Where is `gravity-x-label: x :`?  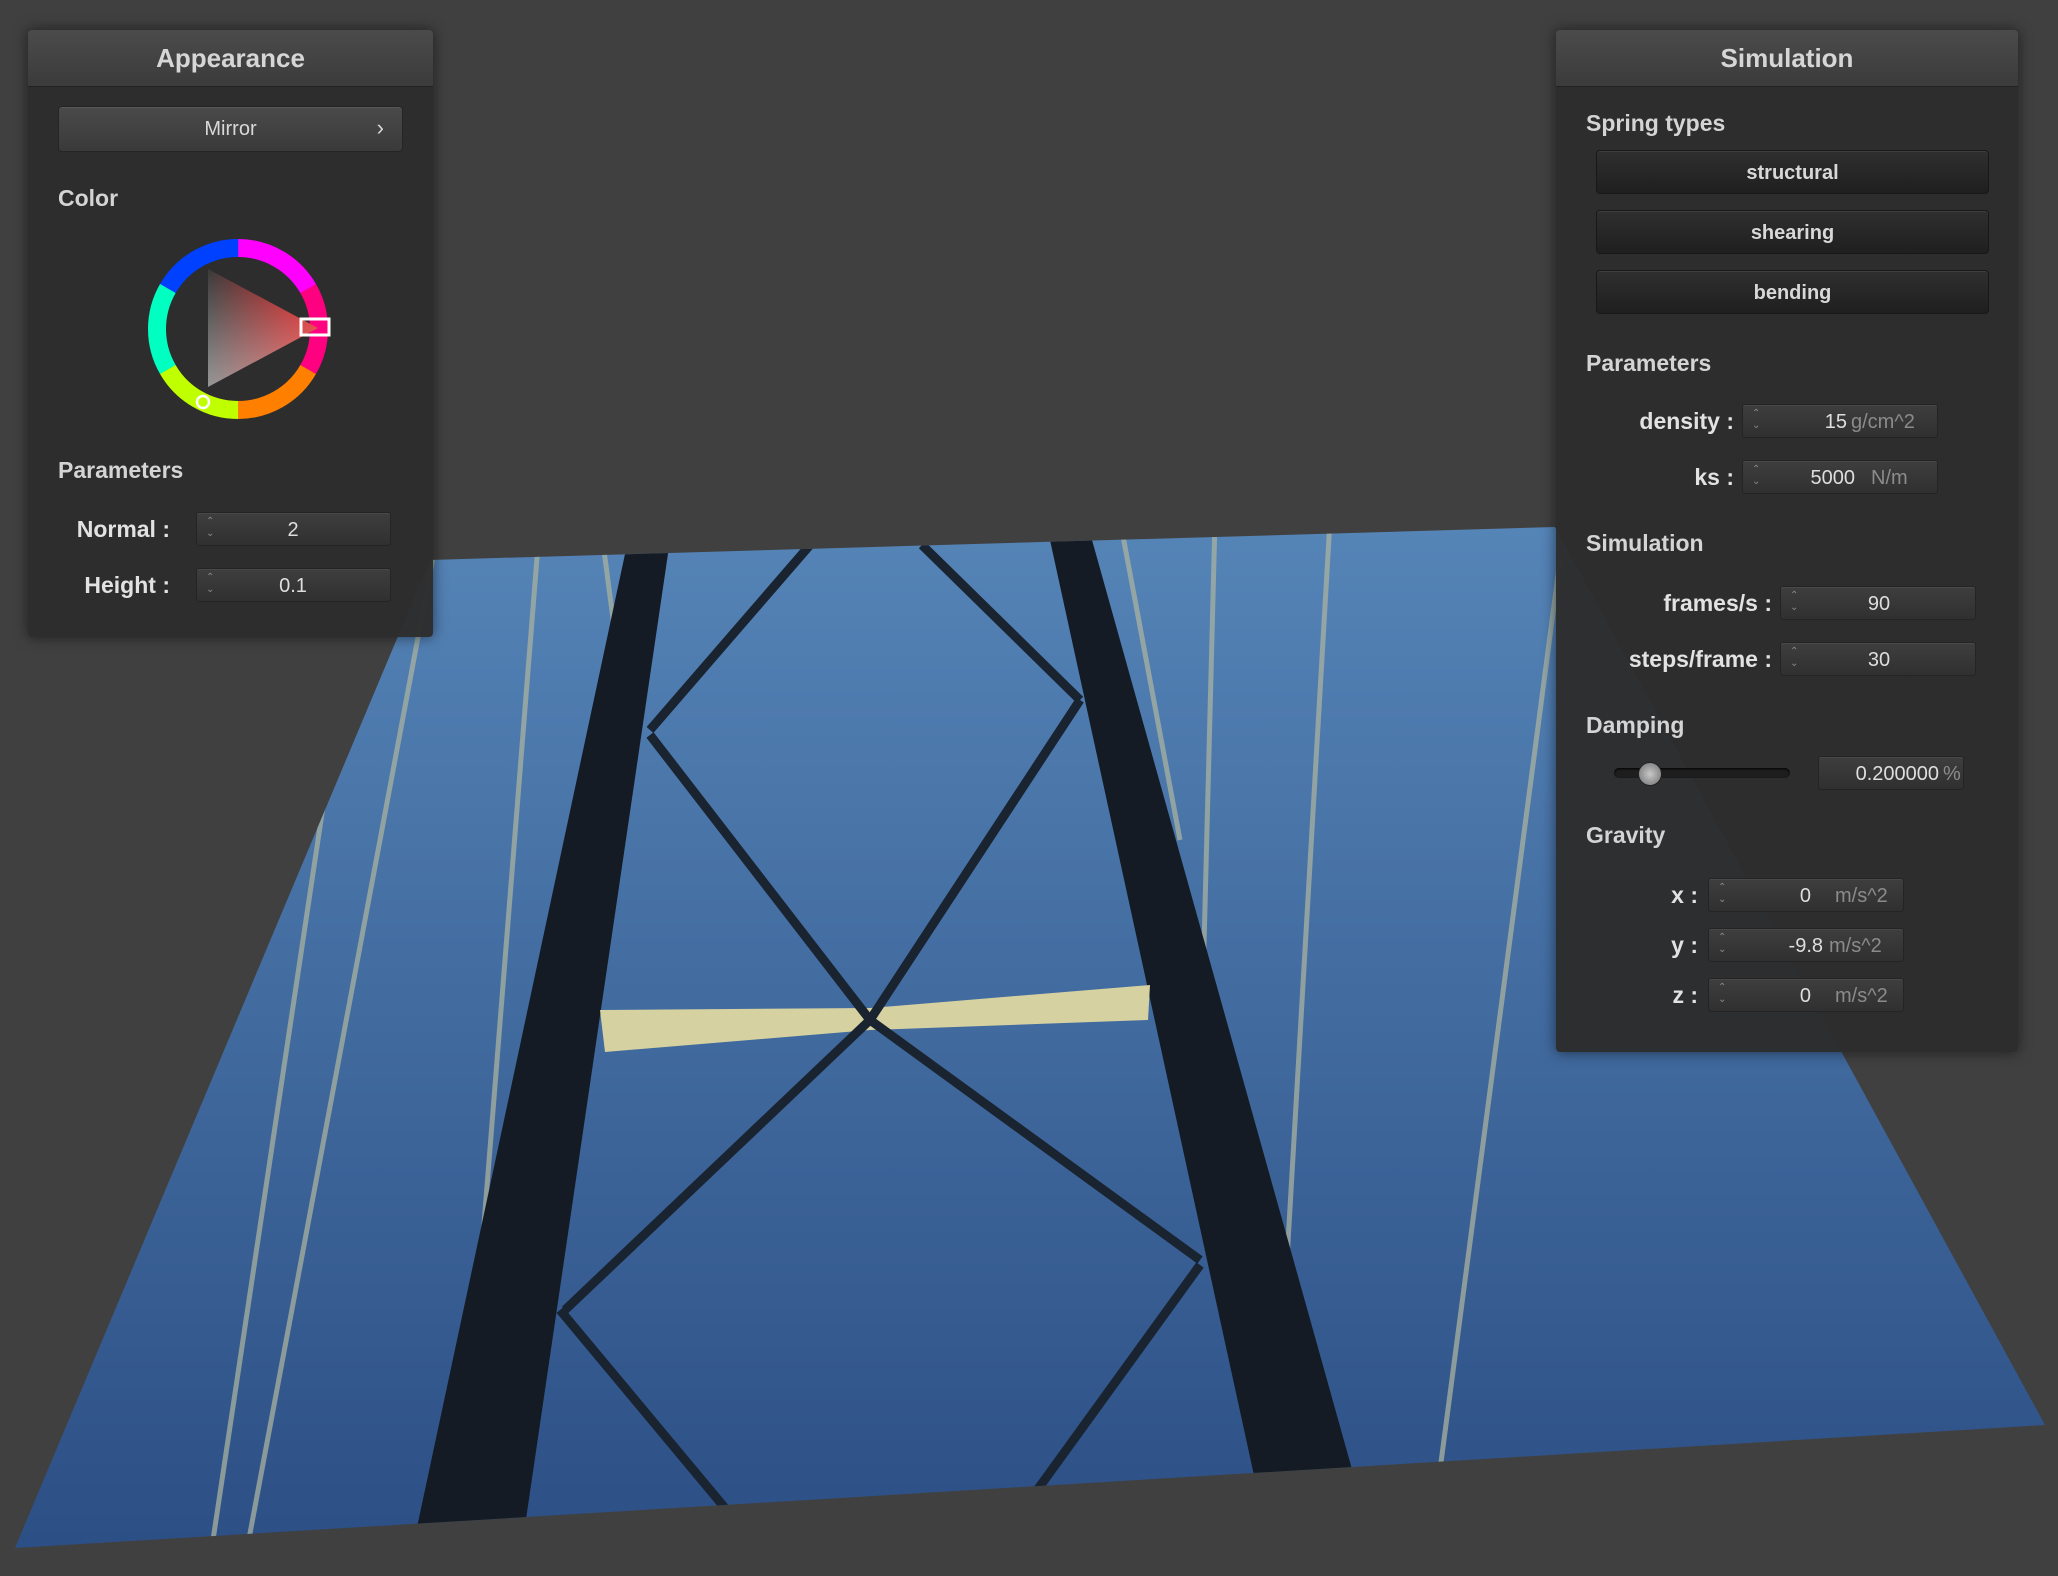
gravity-x-label: x : is located at coordinates (1684, 895).